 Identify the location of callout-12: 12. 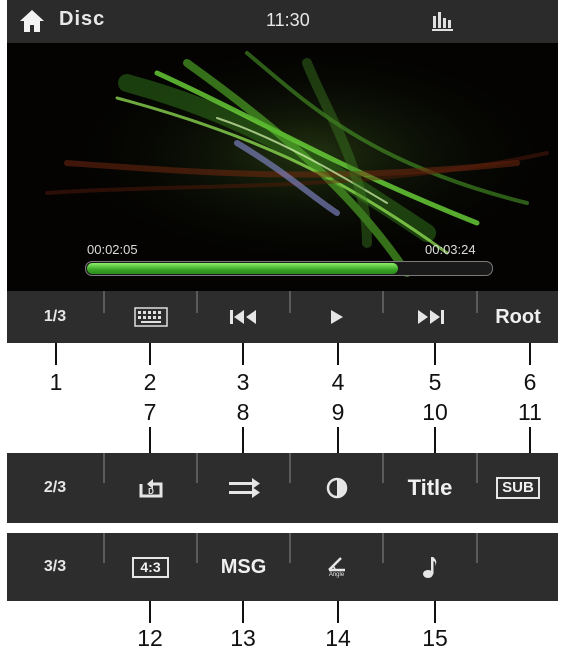
(150, 638).